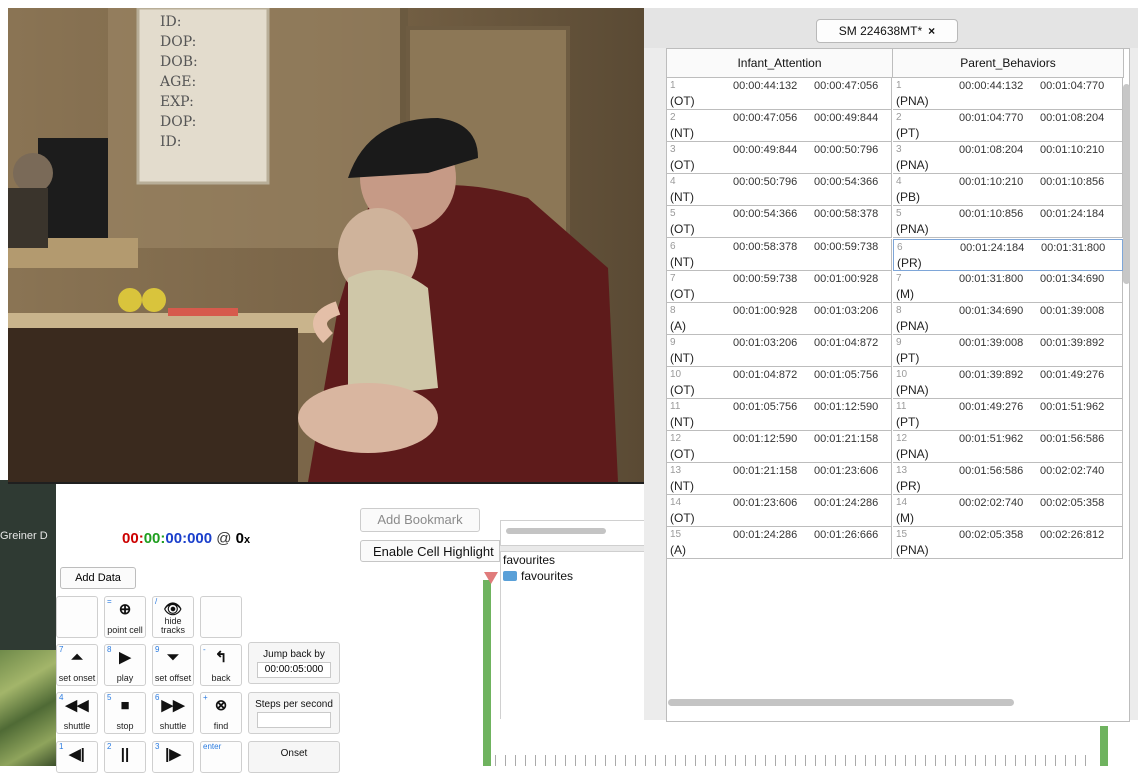 Image resolution: width=1138 pixels, height=773 pixels. Describe the element at coordinates (991, 182) in the screenshot. I see `cell-onset: 00:01:10:210` at that location.